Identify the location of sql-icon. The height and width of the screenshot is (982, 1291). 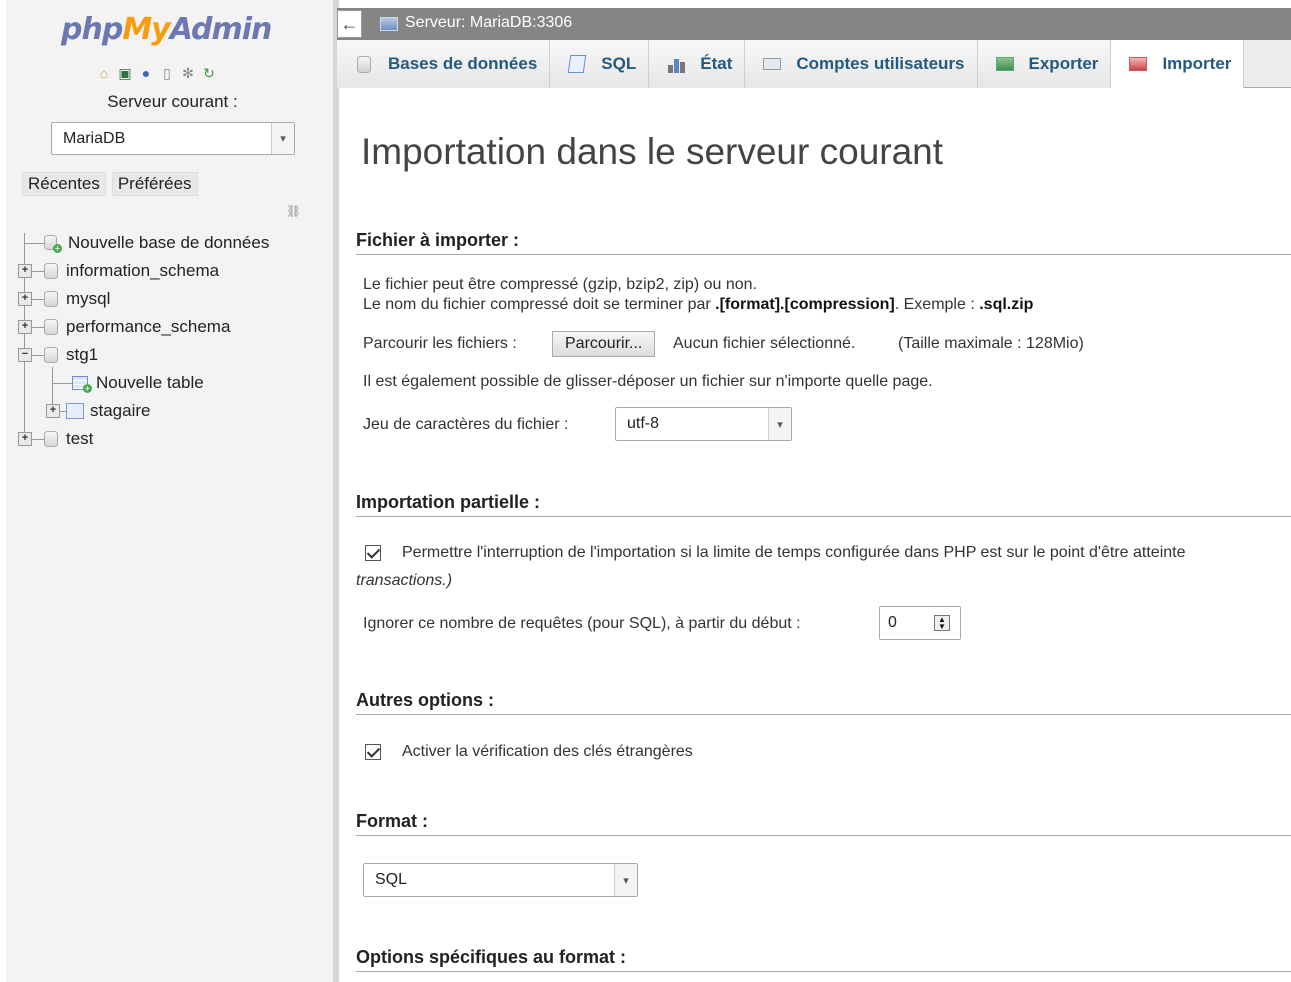
(577, 64).